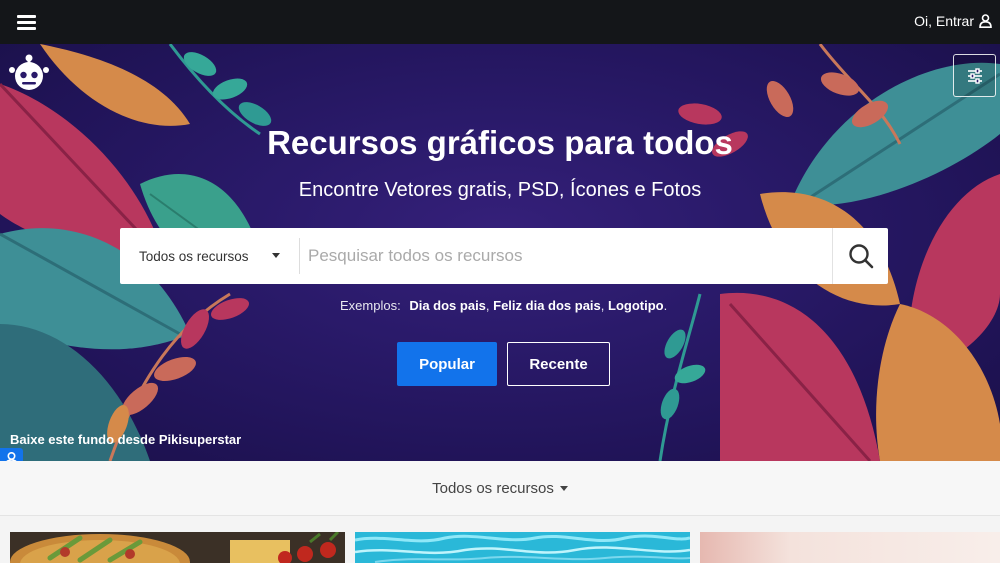 This screenshot has width=1000, height=563. I want to click on sliders-icon, so click(975, 76).